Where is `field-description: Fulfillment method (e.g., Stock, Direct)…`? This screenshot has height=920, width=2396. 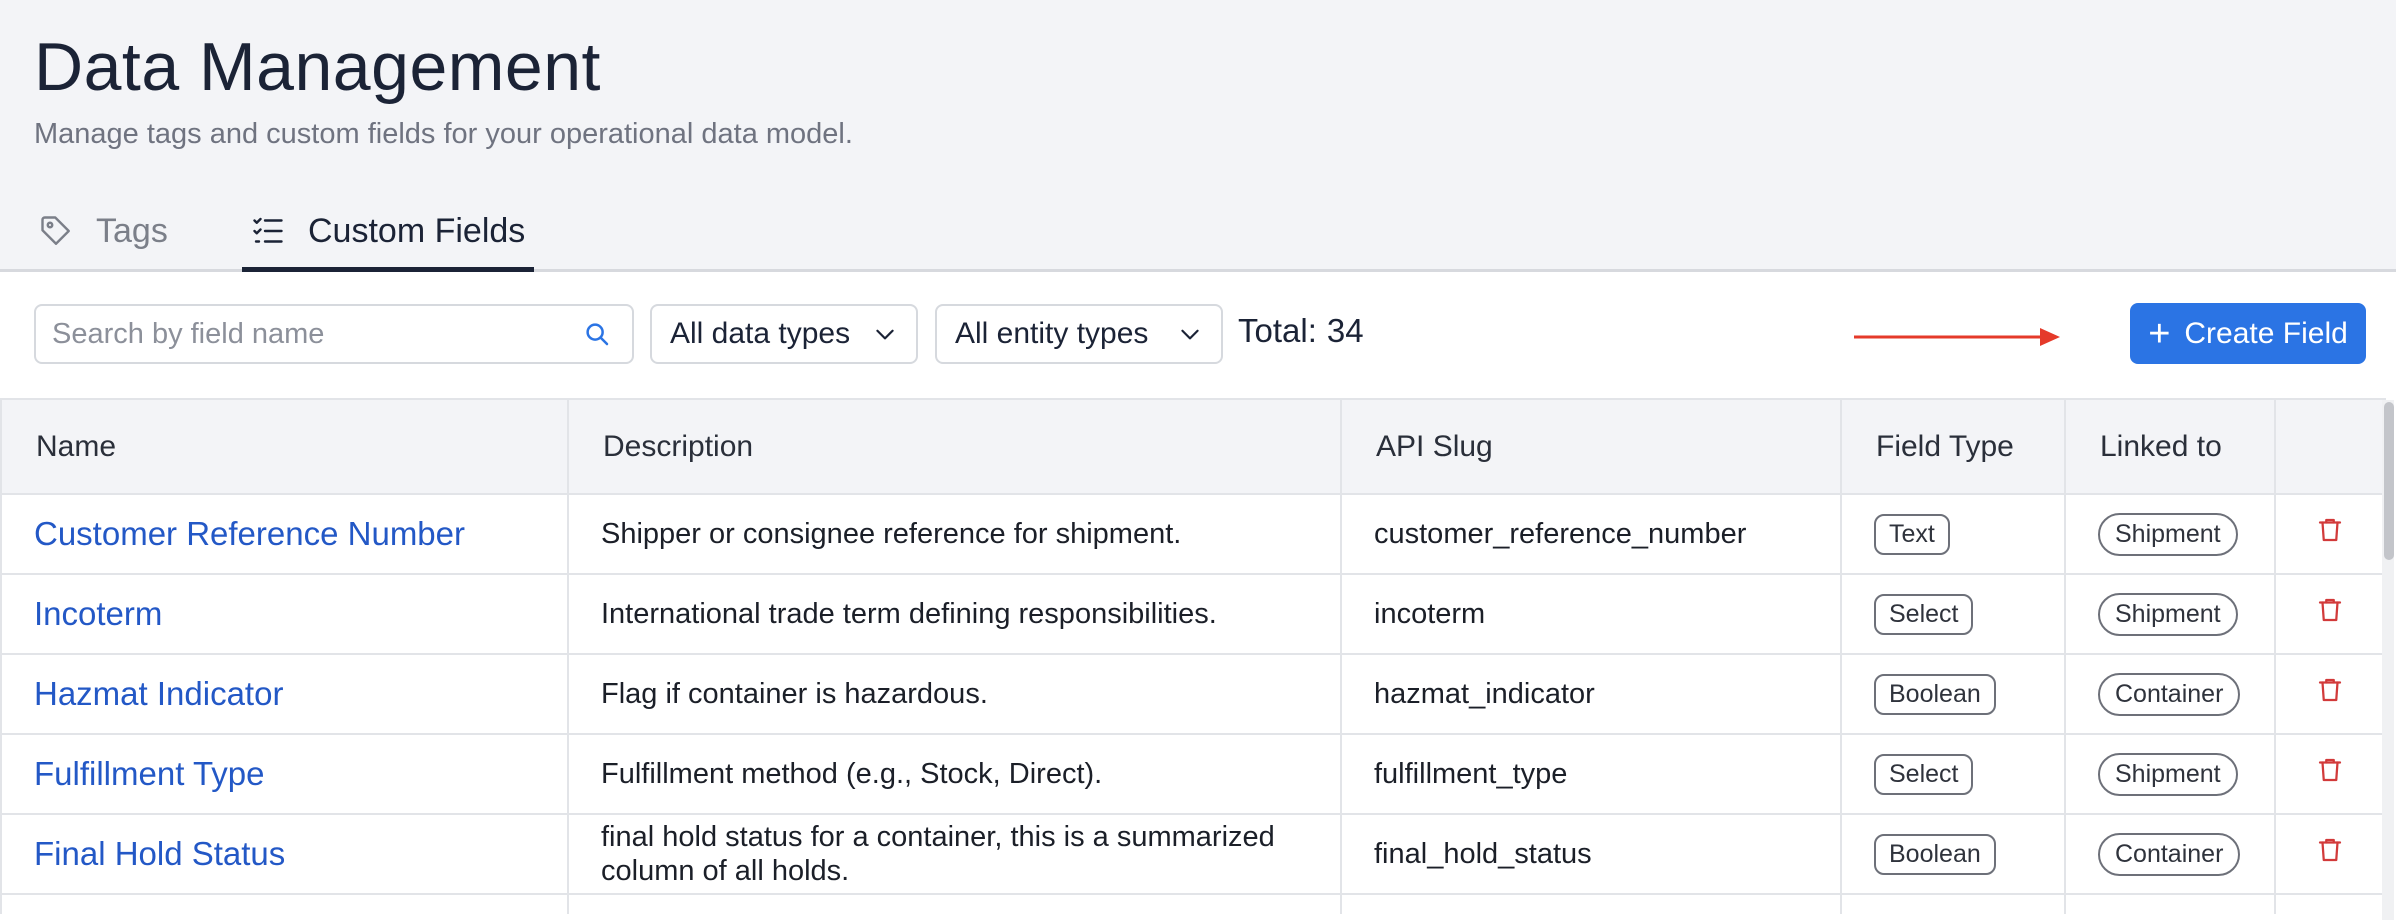 field-description: Fulfillment method (e.g., Stock, Direct)… is located at coordinates (954, 774).